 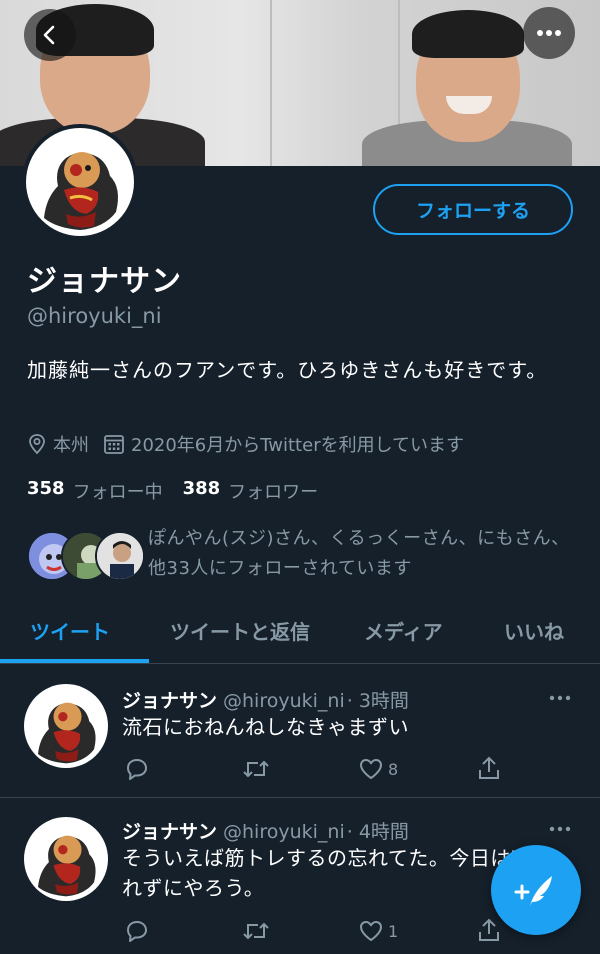 What do you see at coordinates (393, 931) in the screenshot?
I see `like-count: 1` at bounding box center [393, 931].